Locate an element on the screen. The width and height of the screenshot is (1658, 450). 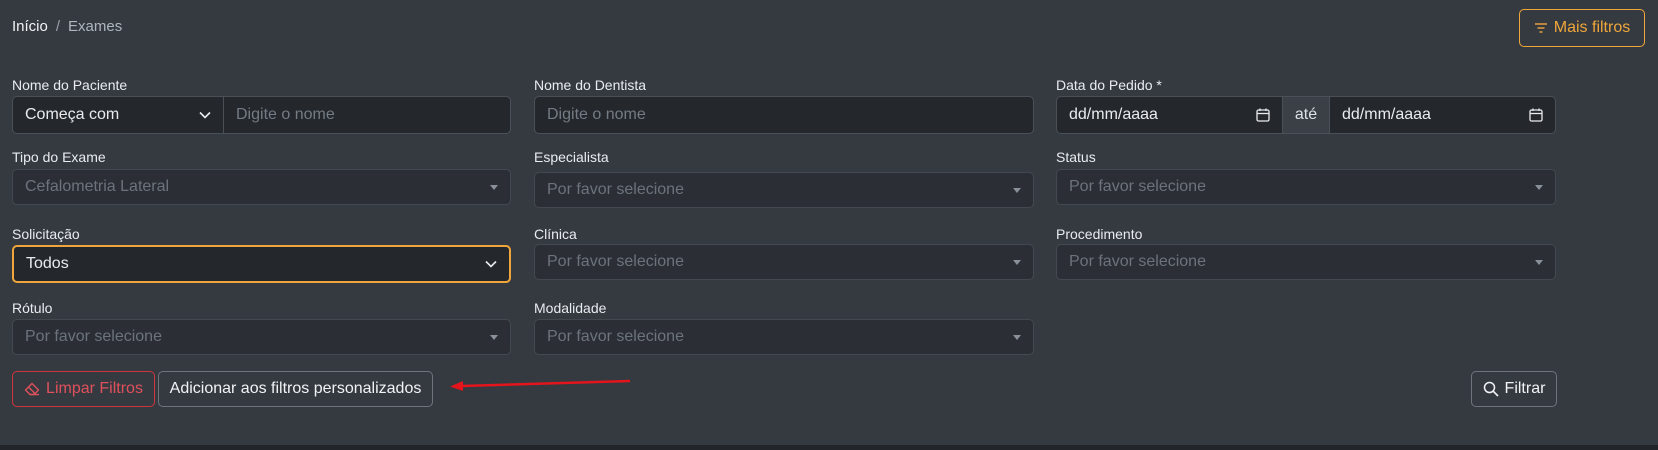
exam-type-label: Tipo do Exame is located at coordinates (59, 157).